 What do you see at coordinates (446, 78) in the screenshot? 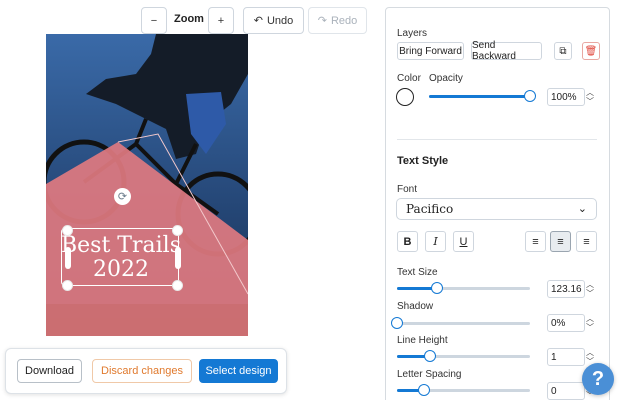
I see `opacity-label: Opacity` at bounding box center [446, 78].